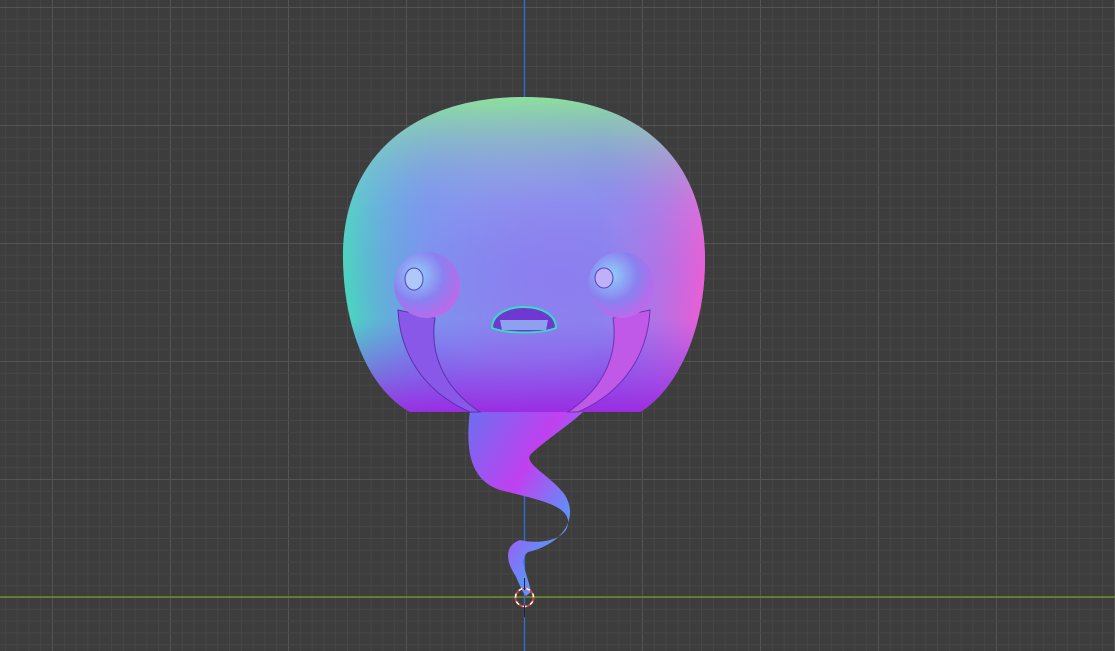 The image size is (1115, 651). What do you see at coordinates (604, 278) in the screenshot?
I see `right-pupil` at bounding box center [604, 278].